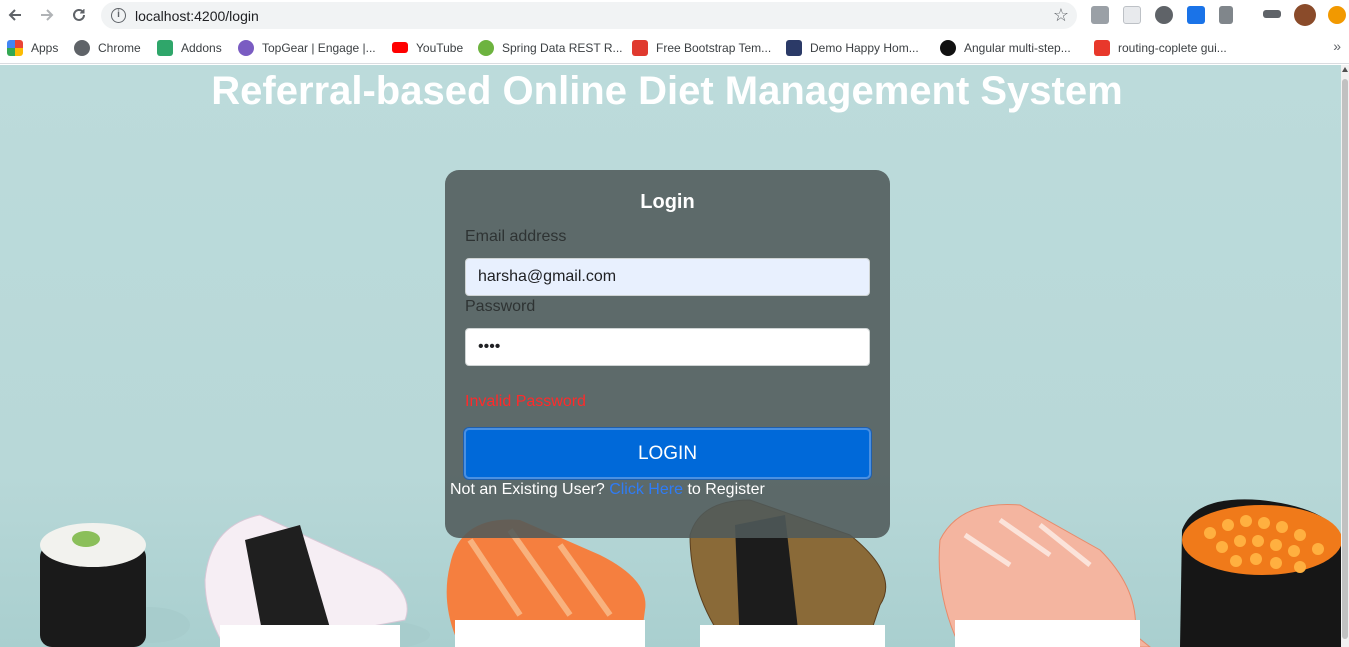 This screenshot has width=1349, height=647. I want to click on extension-c-icon, so click(1226, 15).